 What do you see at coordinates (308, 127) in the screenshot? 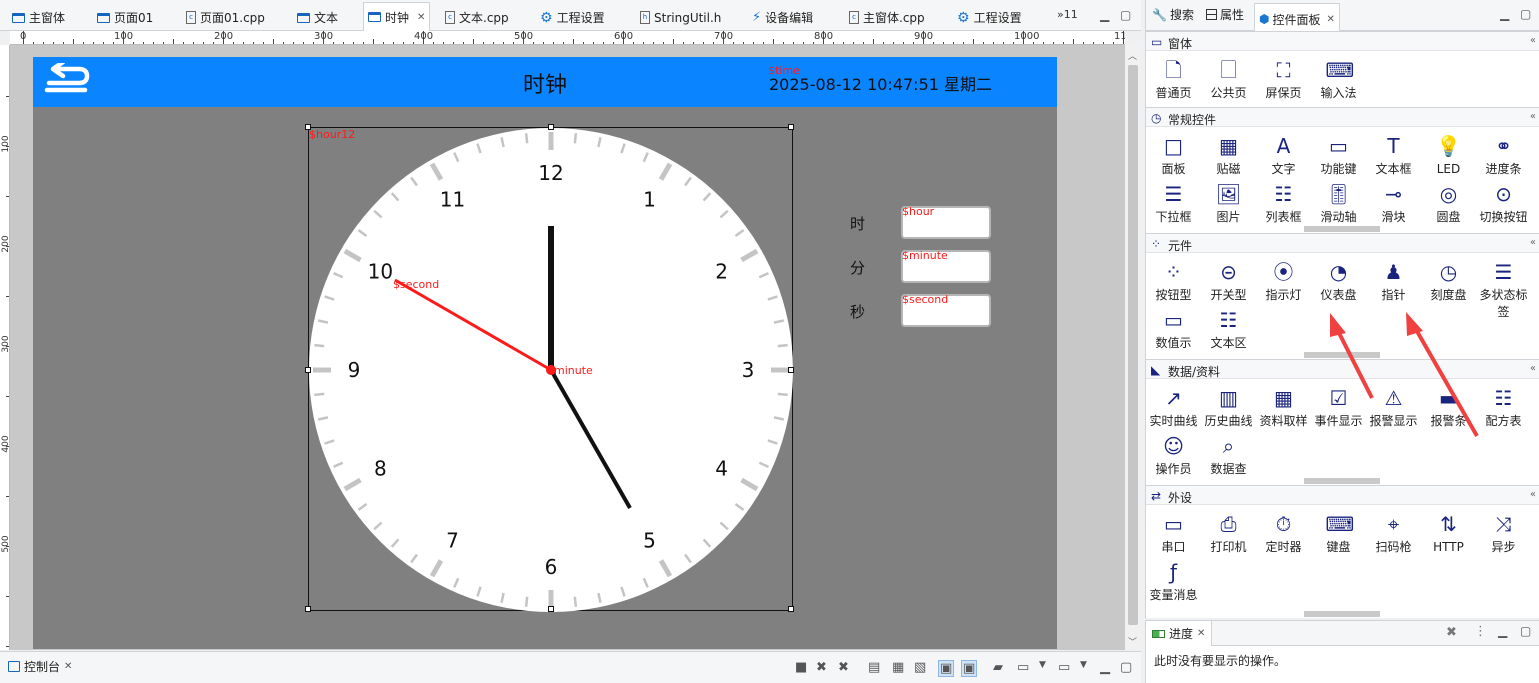
I see `resize-handle-nw` at bounding box center [308, 127].